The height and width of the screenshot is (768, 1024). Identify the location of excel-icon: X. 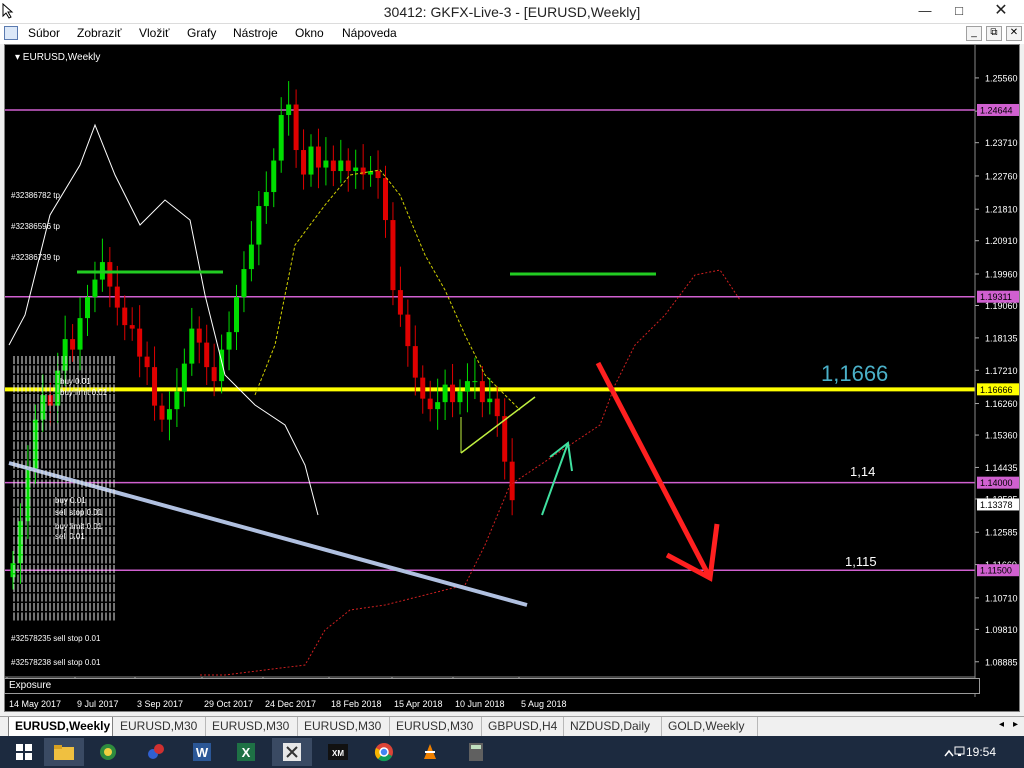
(246, 752).